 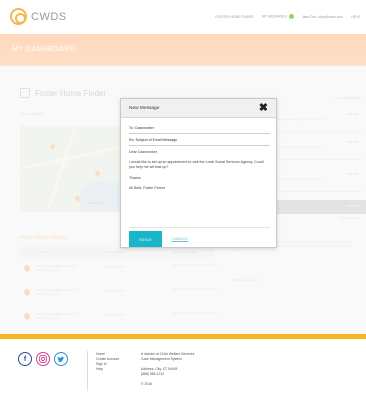 I want to click on logo-text: CWDS, so click(x=49, y=16).